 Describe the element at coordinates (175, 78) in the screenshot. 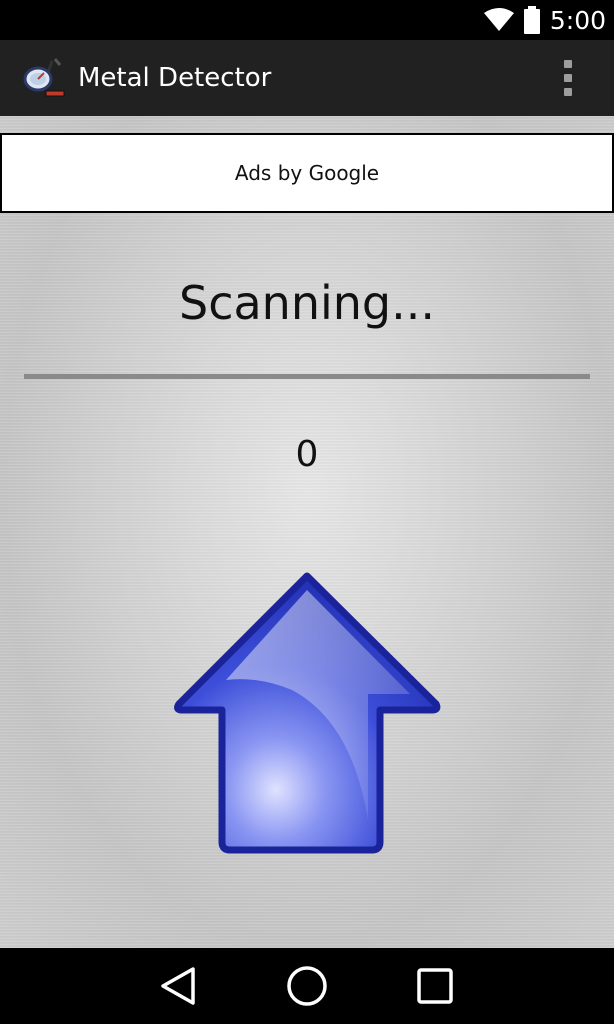

I see `app-title: Metal Detector` at that location.